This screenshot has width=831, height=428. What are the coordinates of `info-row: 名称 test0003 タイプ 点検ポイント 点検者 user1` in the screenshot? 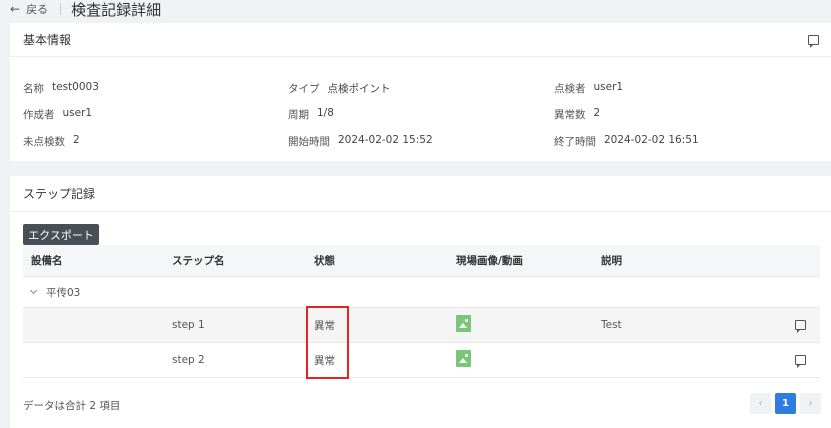 It's located at (423, 88).